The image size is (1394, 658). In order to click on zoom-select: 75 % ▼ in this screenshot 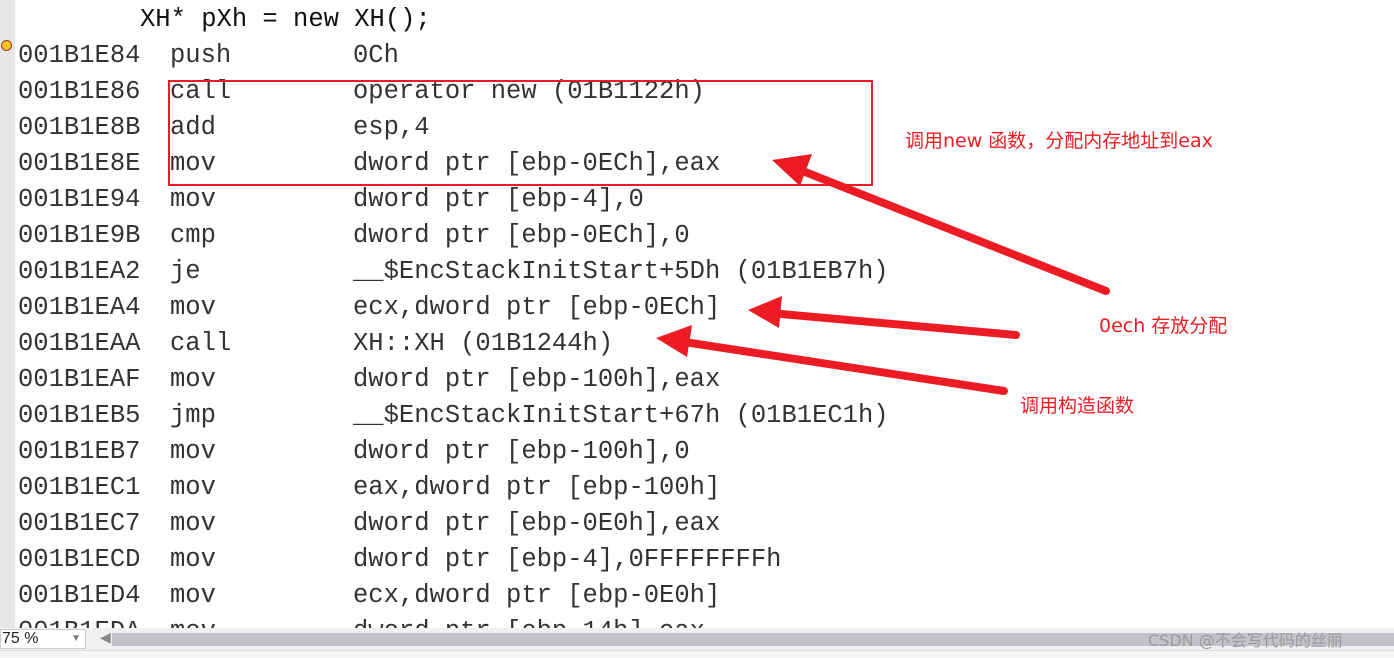, I will do `click(43, 639)`.